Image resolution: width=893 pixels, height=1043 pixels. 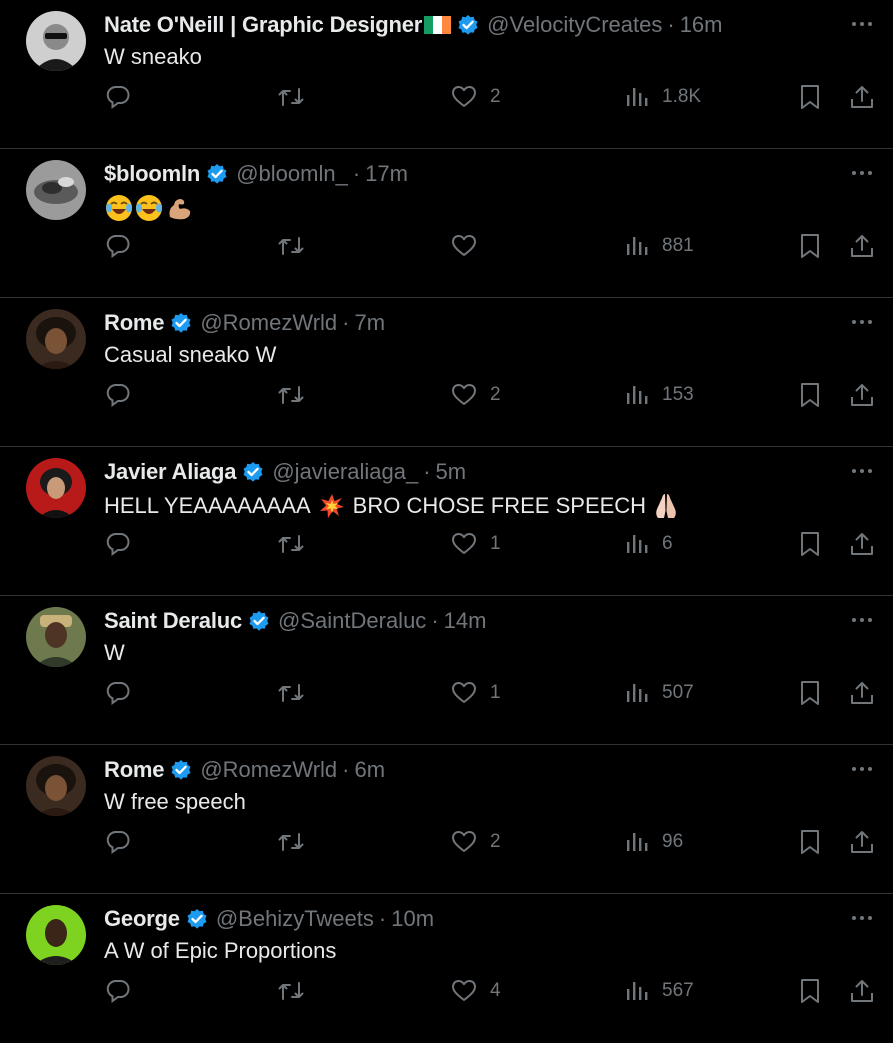 What do you see at coordinates (659, 991) in the screenshot?
I see `views-button: 567` at bounding box center [659, 991].